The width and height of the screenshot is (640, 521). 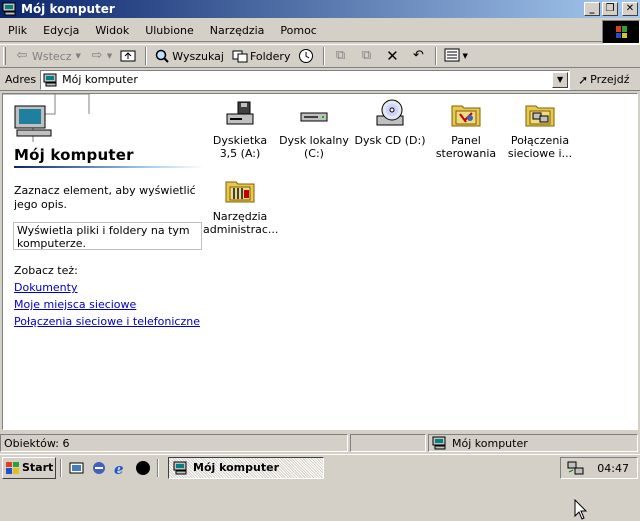 What do you see at coordinates (107, 321) in the screenshot?
I see `link-network-connections: Połączenia sieciowe i telefoniczne` at bounding box center [107, 321].